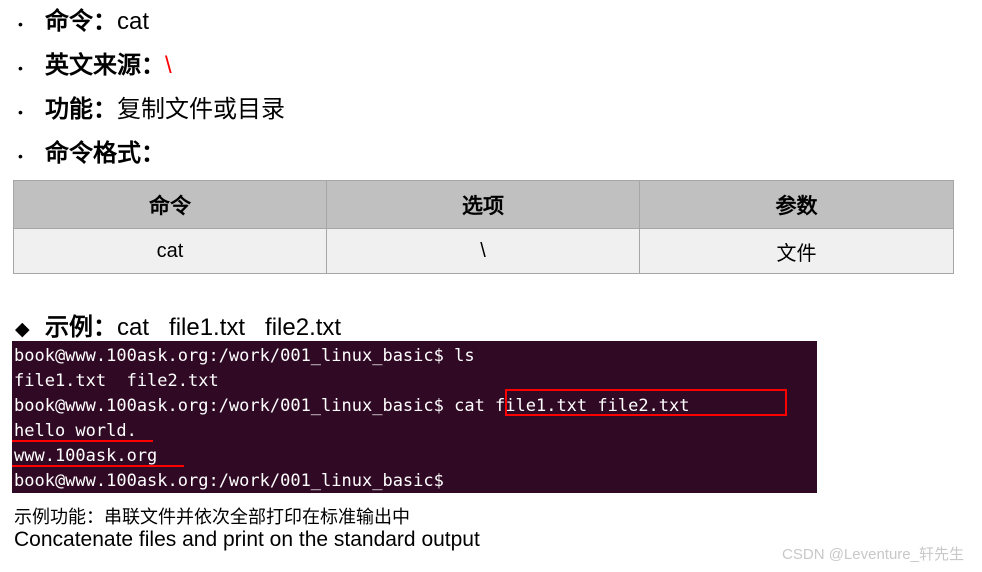 This screenshot has width=982, height=572. What do you see at coordinates (116, 381) in the screenshot?
I see `terminal-line: file1.txt file2.txt` at bounding box center [116, 381].